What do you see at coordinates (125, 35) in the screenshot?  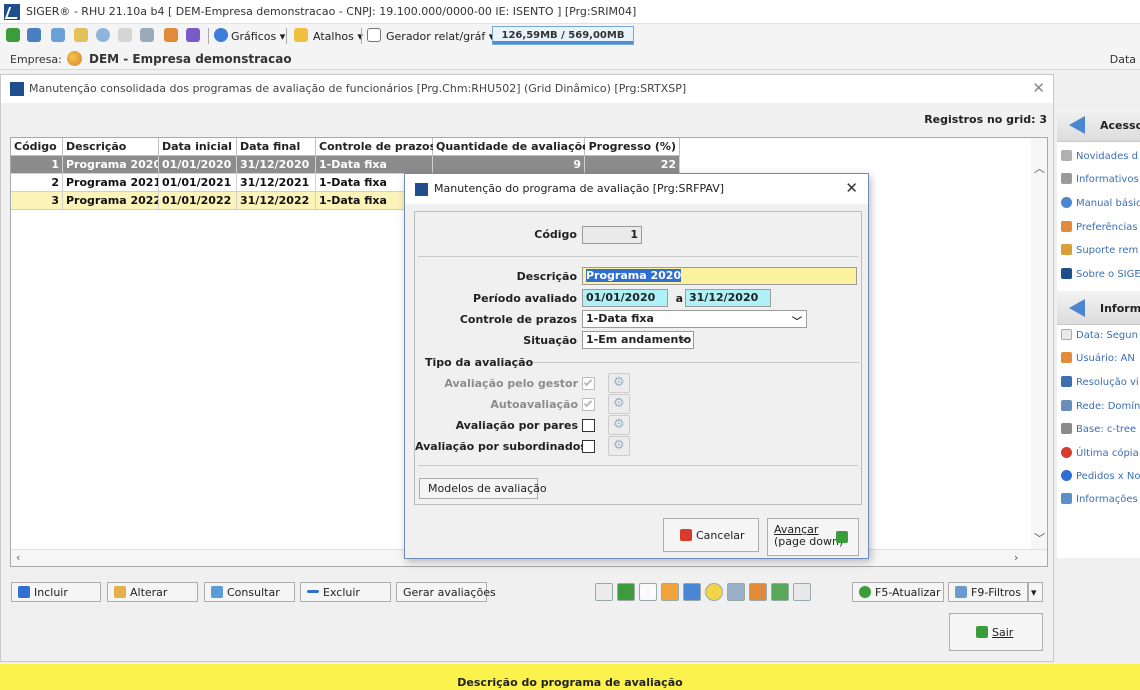 I see `mail-icon` at bounding box center [125, 35].